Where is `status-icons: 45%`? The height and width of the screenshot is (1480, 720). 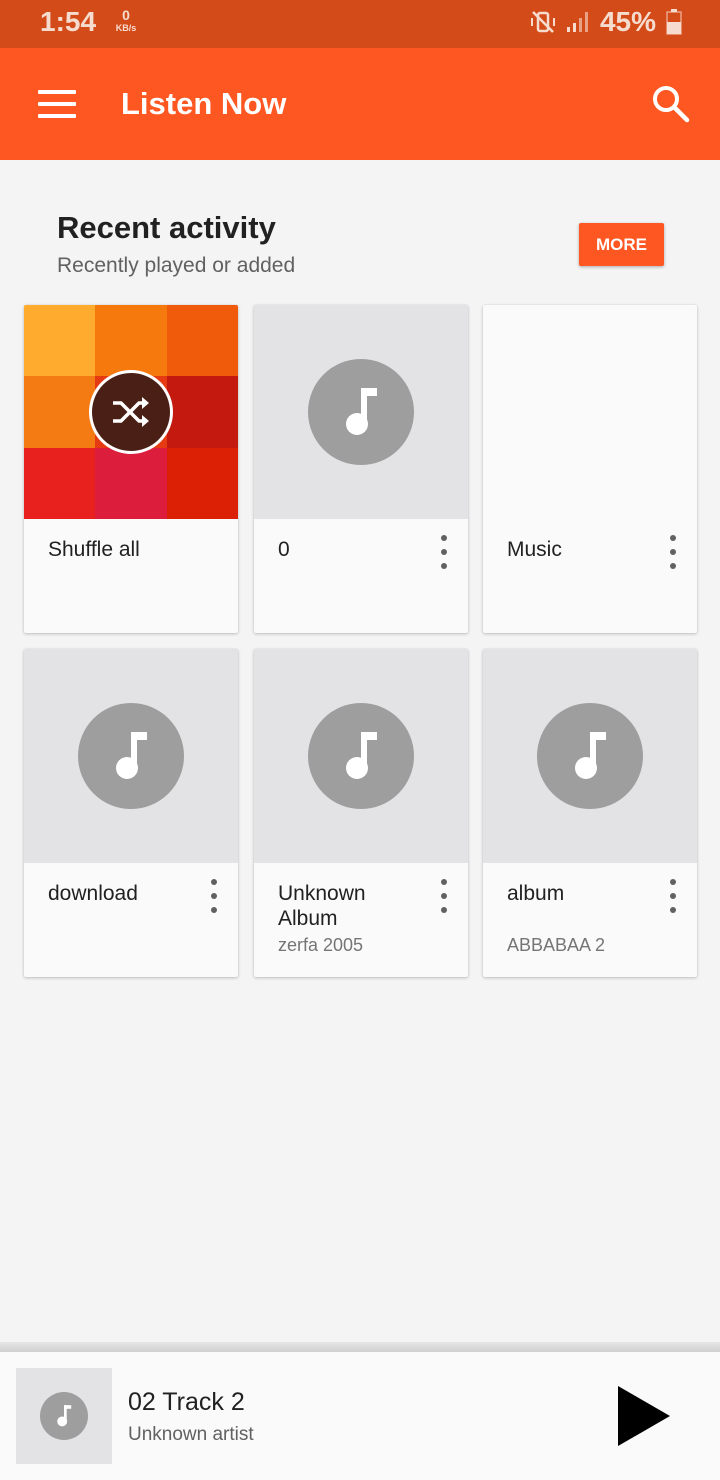 status-icons: 45% is located at coordinates (606, 22).